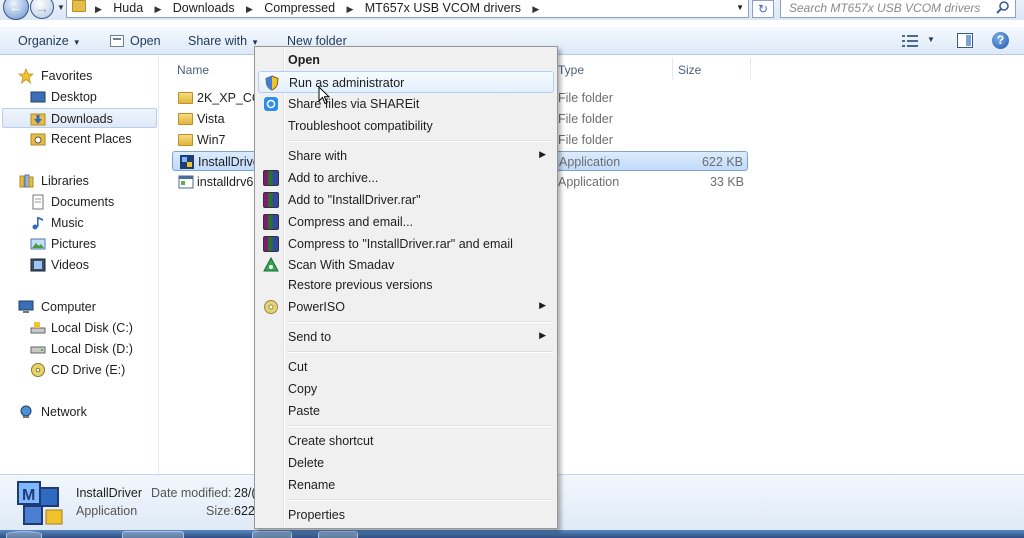  I want to click on search-input, so click(889, 8).